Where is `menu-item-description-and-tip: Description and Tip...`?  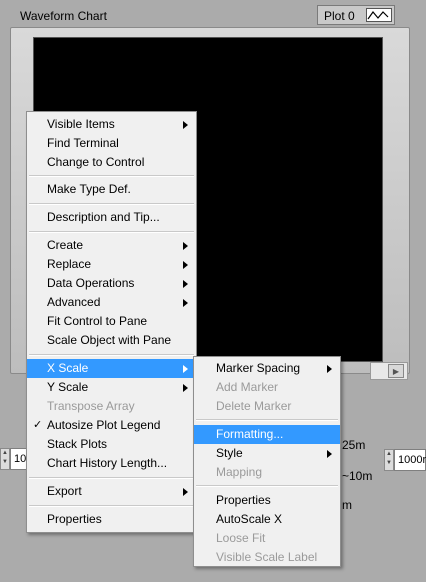
menu-item-description-and-tip: Description and Tip... is located at coordinates (111, 217).